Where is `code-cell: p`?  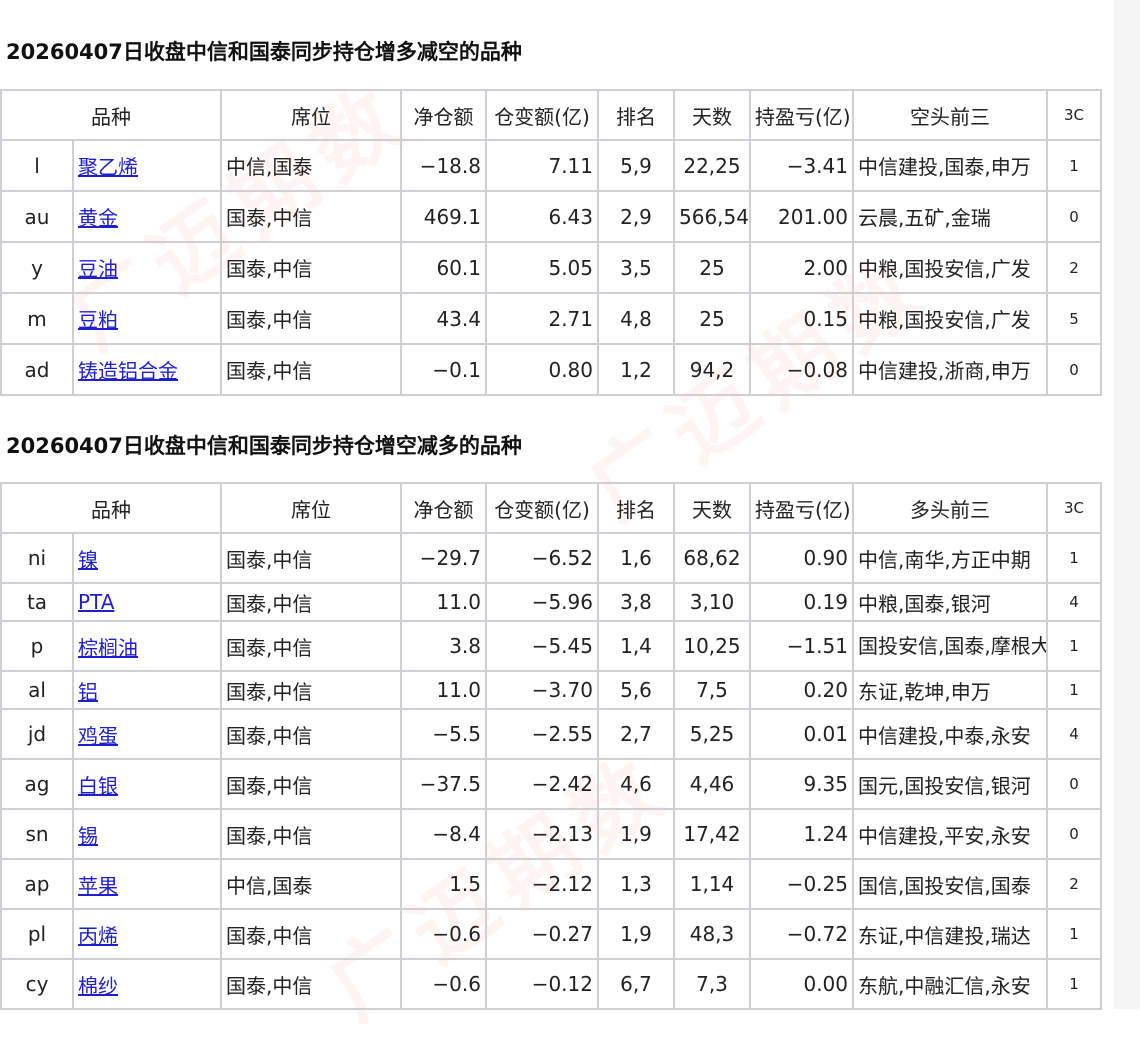 code-cell: p is located at coordinates (37, 646).